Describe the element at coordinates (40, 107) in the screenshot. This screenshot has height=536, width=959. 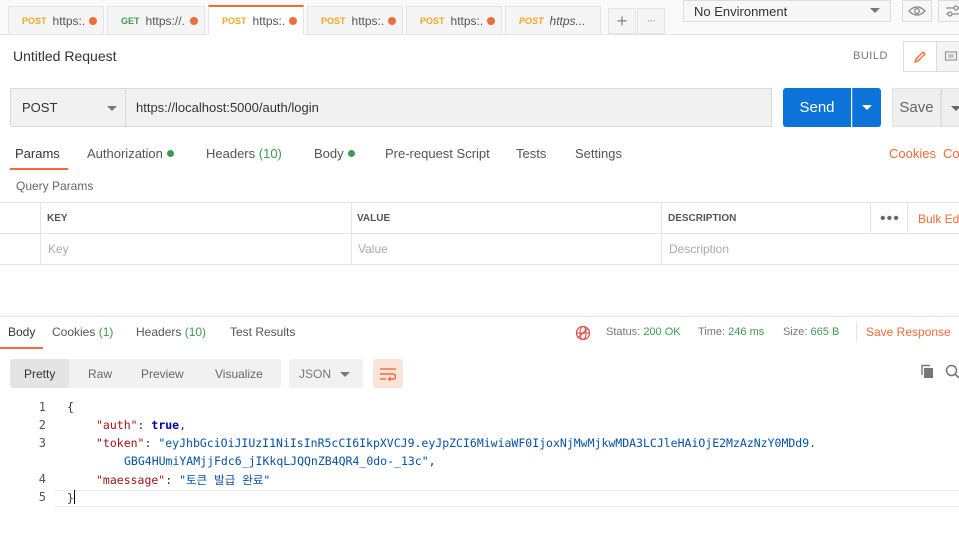
I see `http-method-label: POST` at that location.